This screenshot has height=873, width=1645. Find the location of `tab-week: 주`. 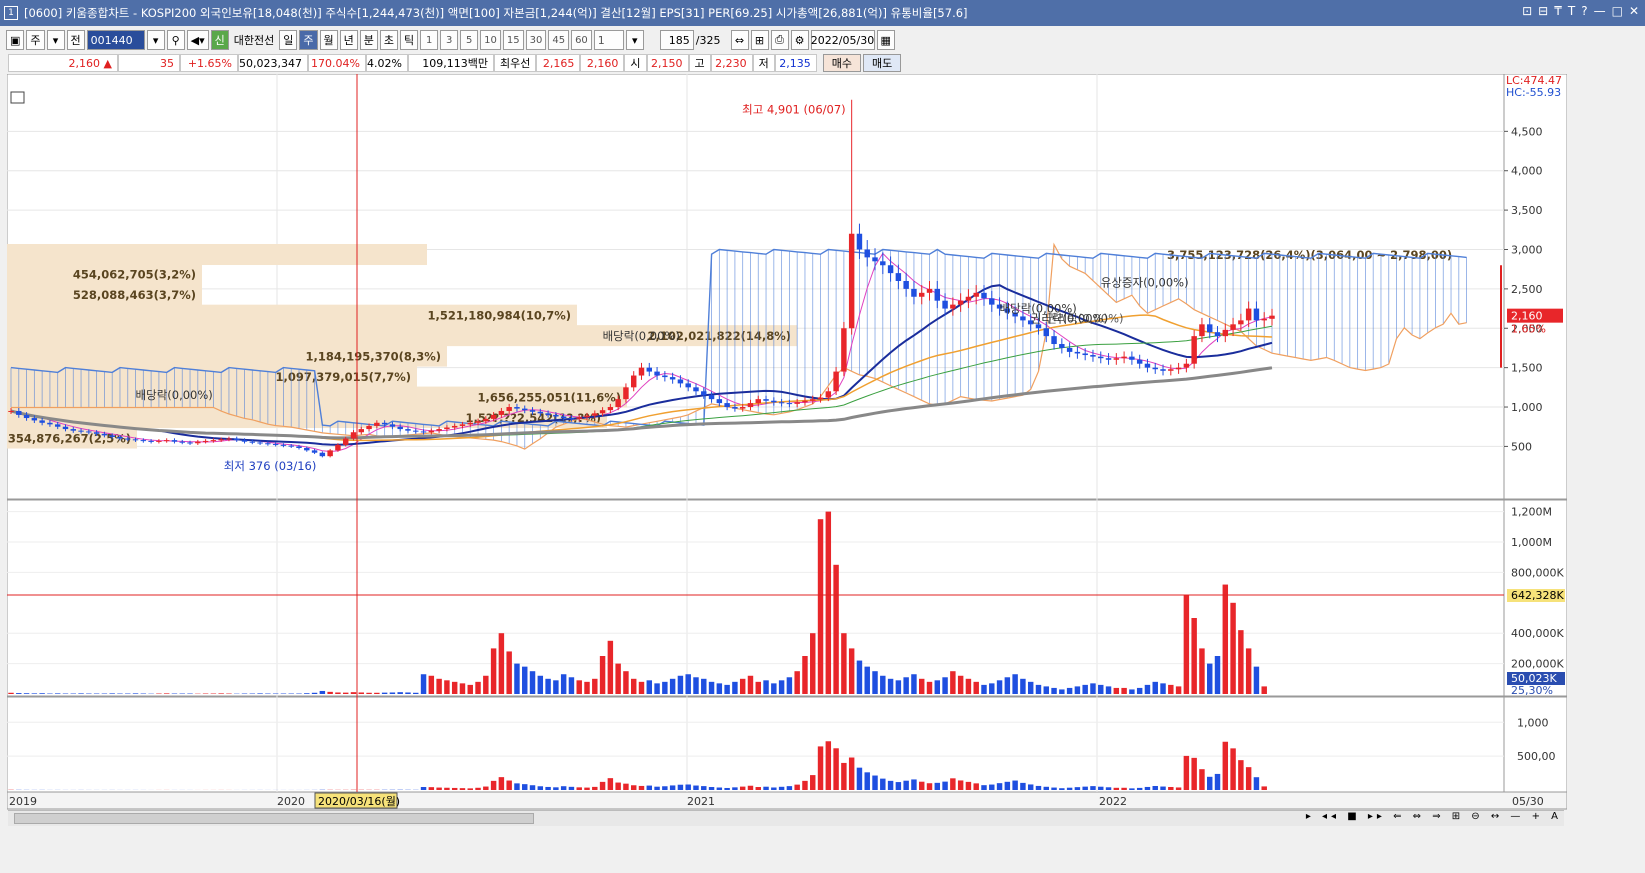

tab-week: 주 is located at coordinates (308, 40).